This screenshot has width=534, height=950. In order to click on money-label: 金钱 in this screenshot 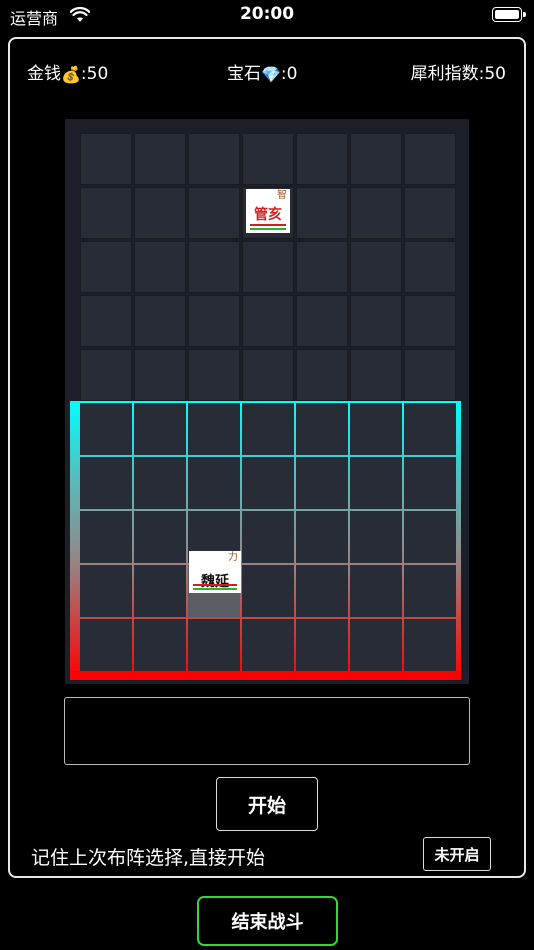, I will do `click(44, 74)`.